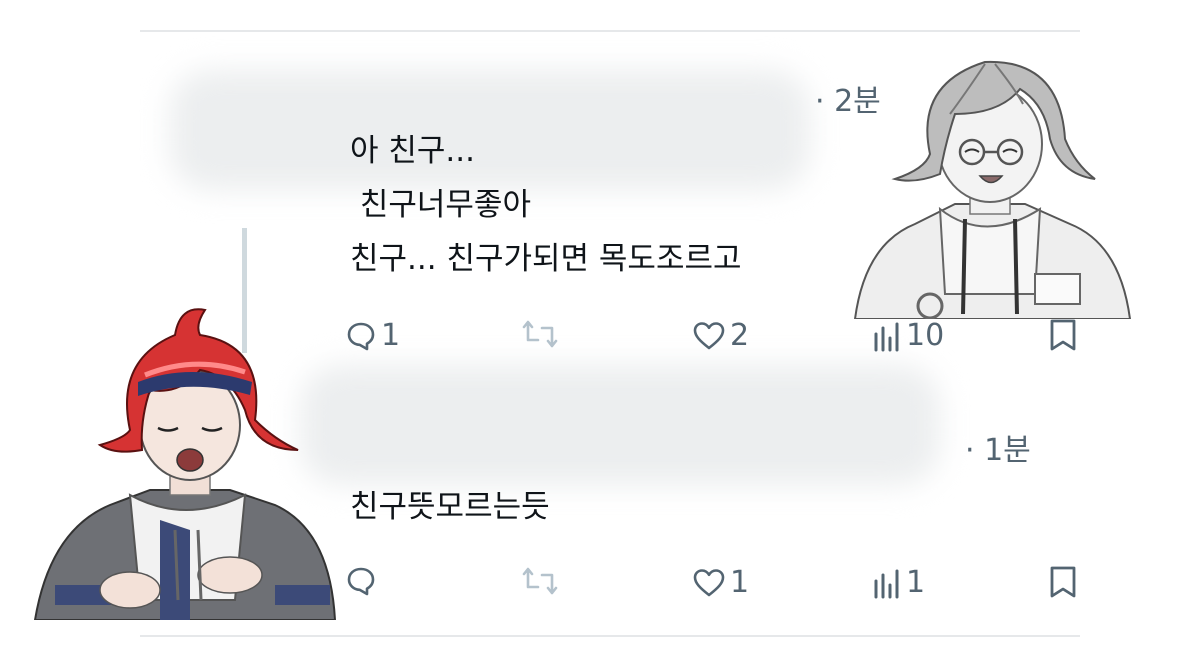 The height and width of the screenshot is (672, 1199). Describe the element at coordinates (546, 259) in the screenshot. I see `reply1-line-3: 친구... 친구가되면 목도조르고` at that location.